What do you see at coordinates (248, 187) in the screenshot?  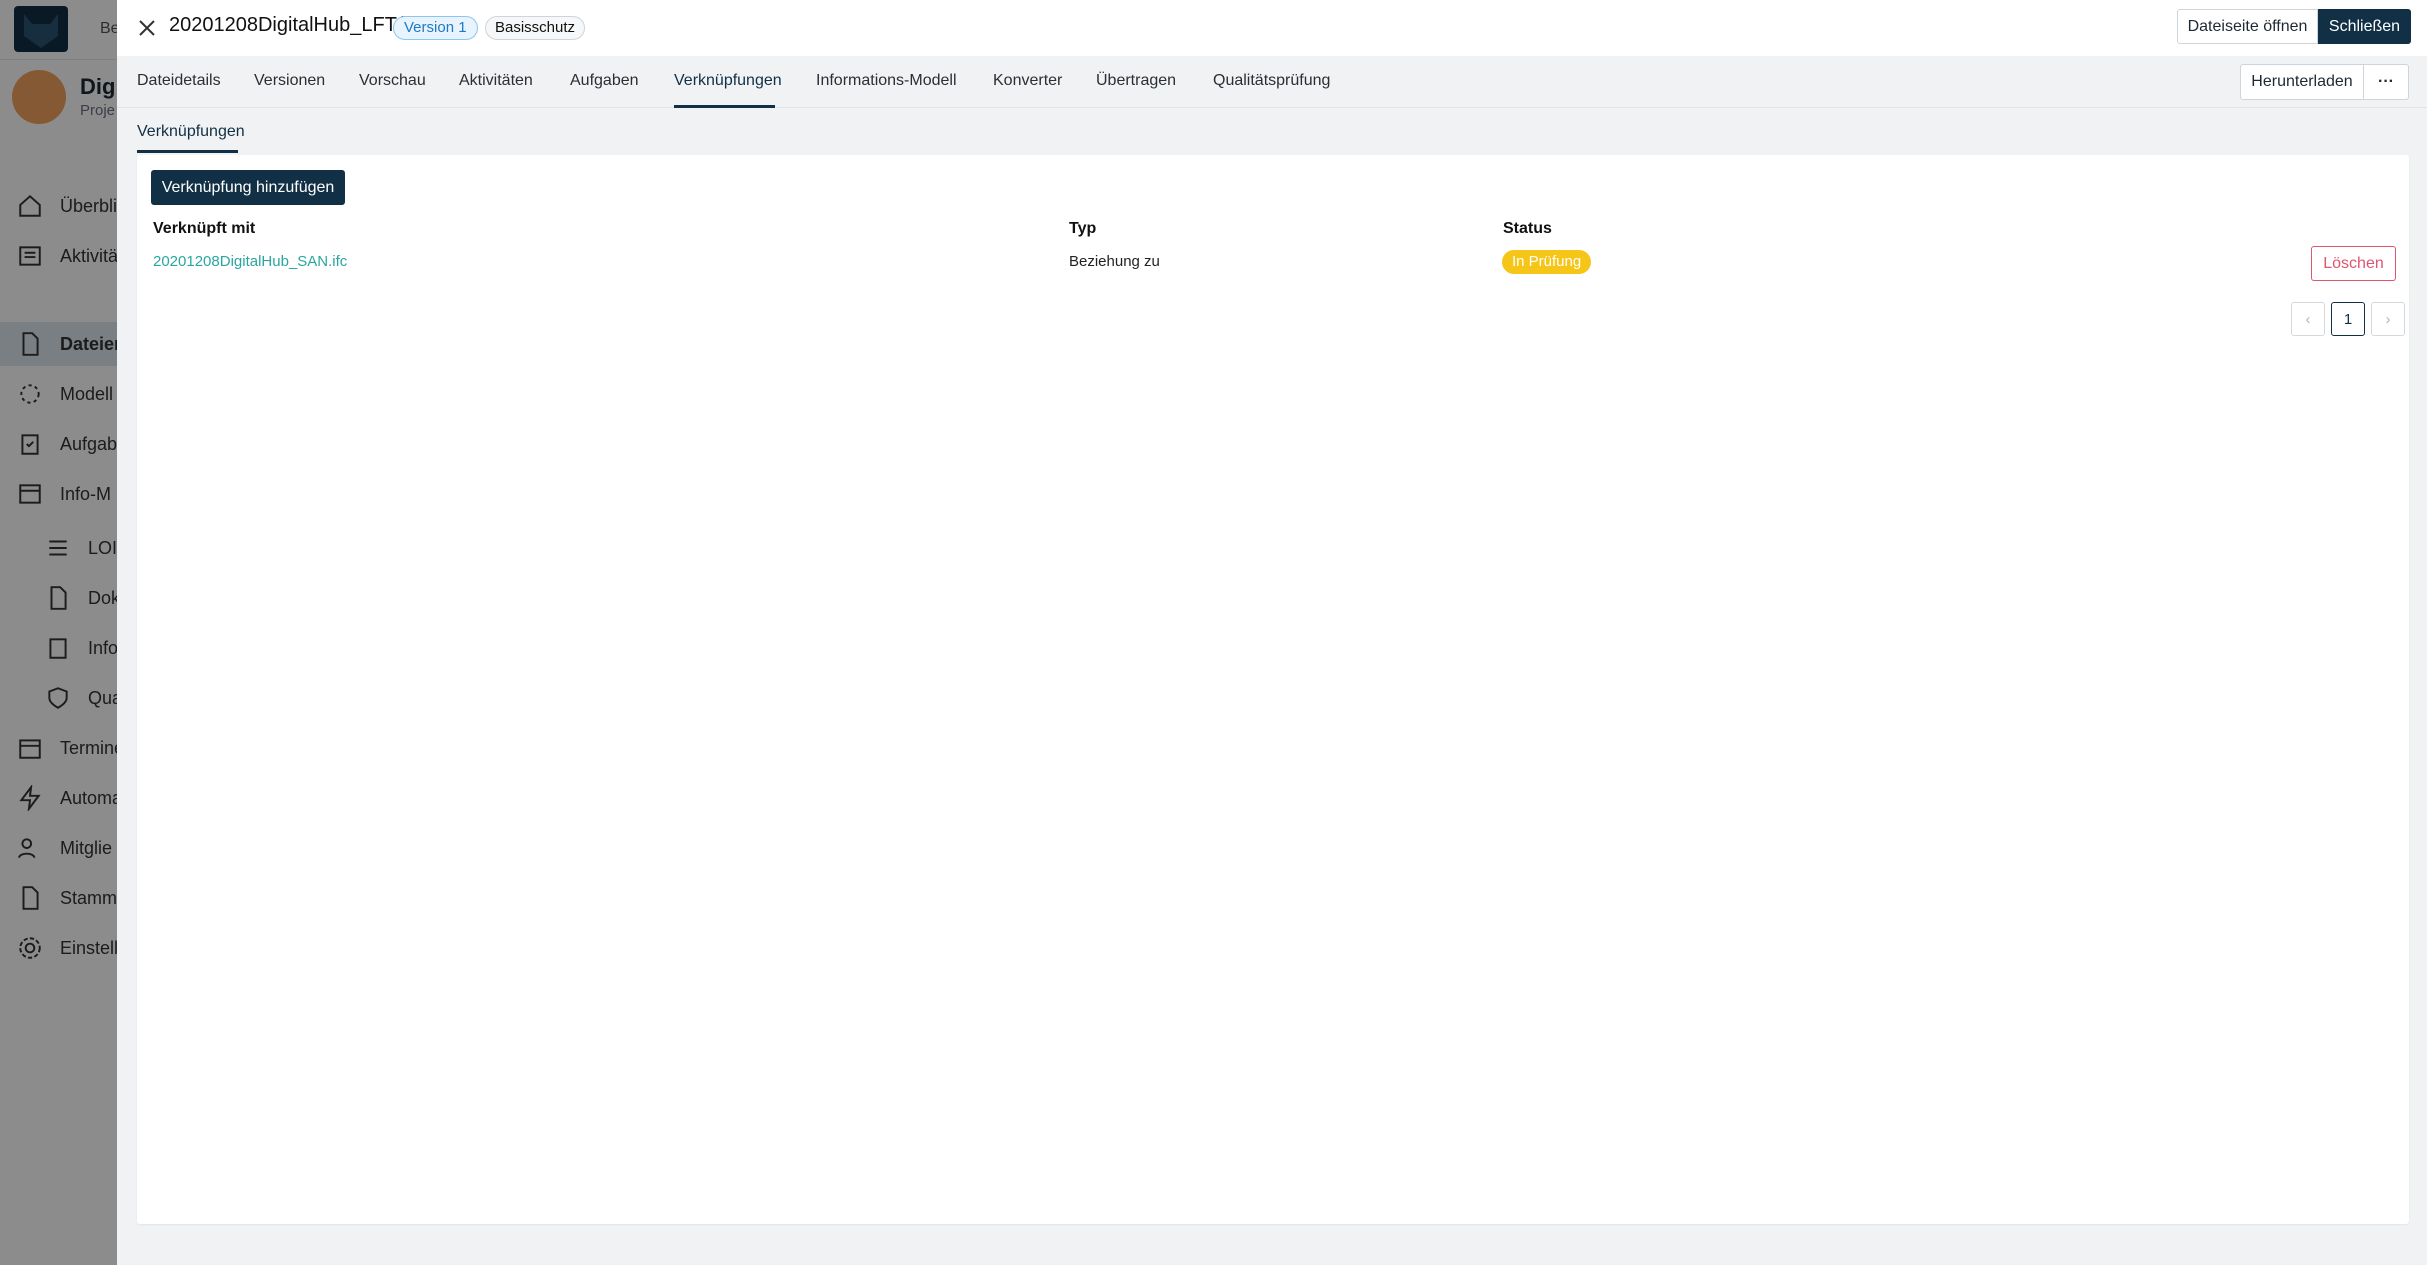 I see `add-link-button: Verknüpfung hinzufügen` at bounding box center [248, 187].